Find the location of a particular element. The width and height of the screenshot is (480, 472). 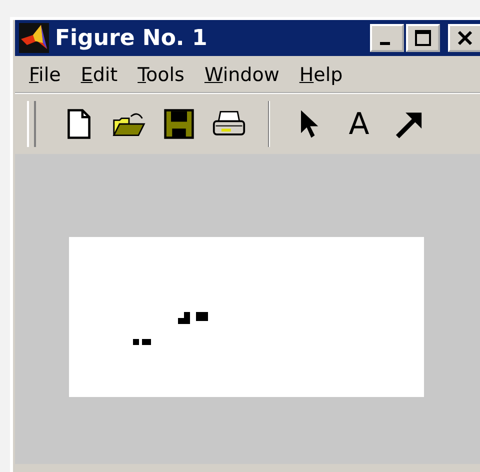

menu-item: File is located at coordinates (45, 75).